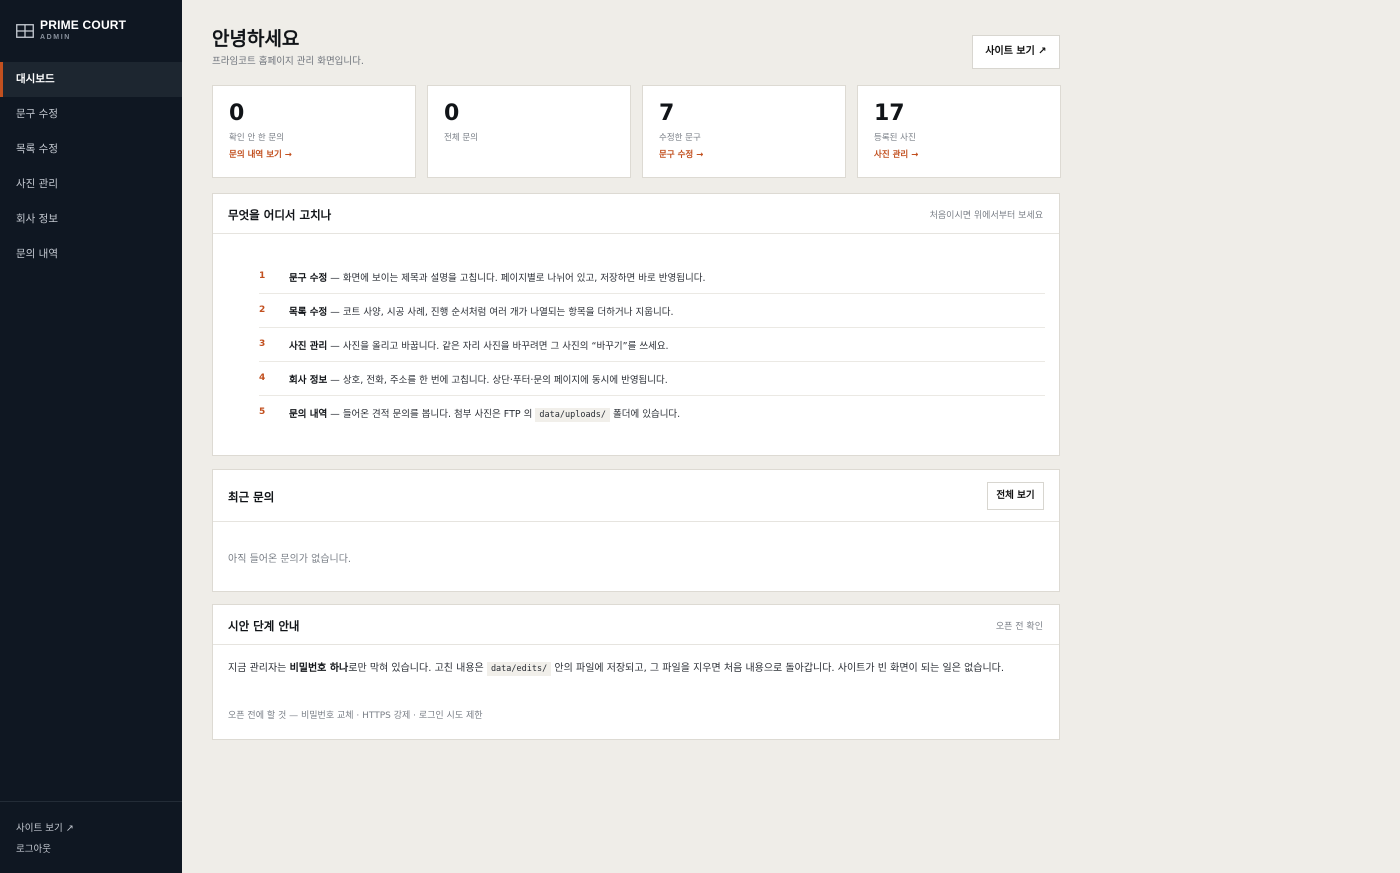 The height and width of the screenshot is (873, 1400). Describe the element at coordinates (55, 37) in the screenshot. I see `brand-subtitle: ADMIN` at that location.